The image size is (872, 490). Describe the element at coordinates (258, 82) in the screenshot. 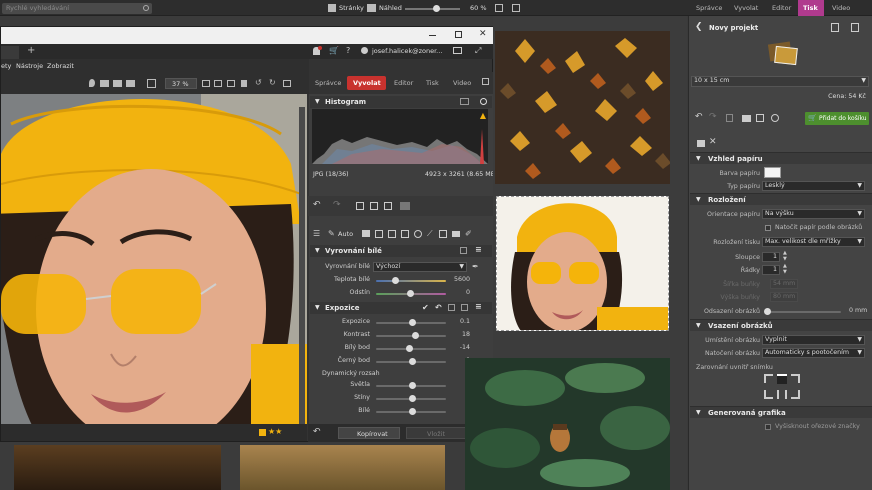

I see `rotate-left-icon: ↺` at that location.